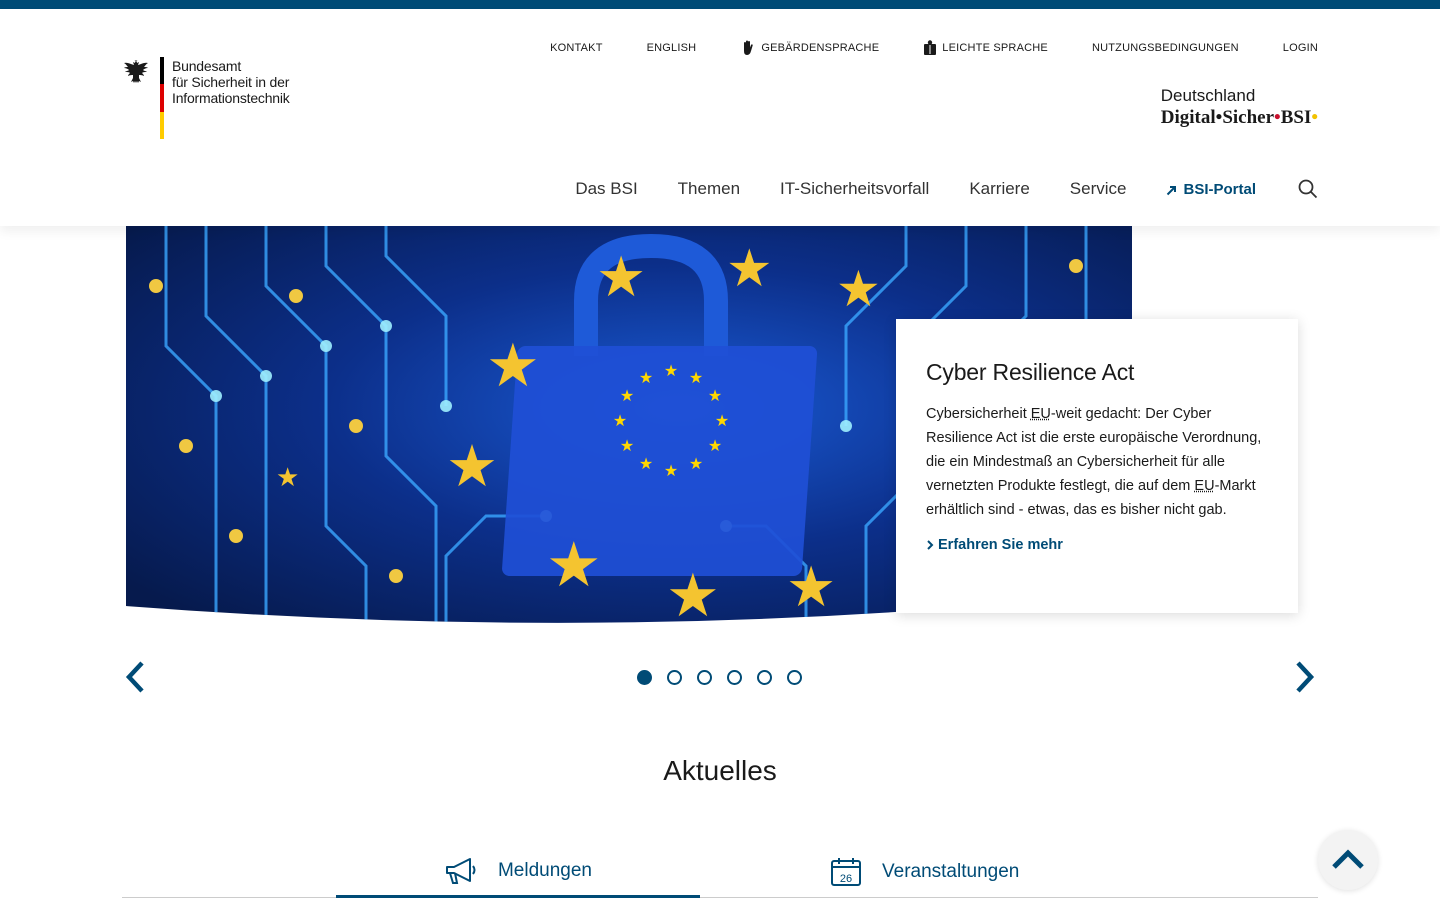  I want to click on nav-karriere: Karriere, so click(999, 189).